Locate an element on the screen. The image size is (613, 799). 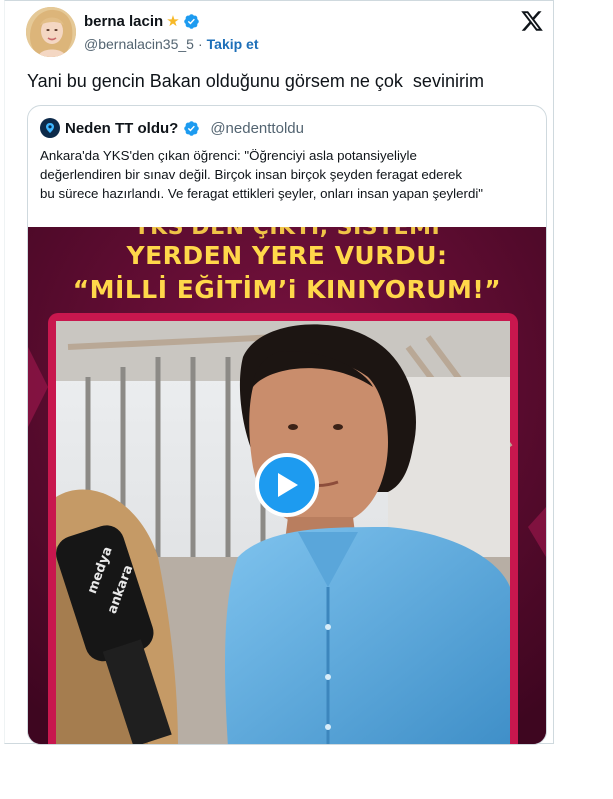
quoted-author-name: Neden TT oldu? is located at coordinates (121, 128).